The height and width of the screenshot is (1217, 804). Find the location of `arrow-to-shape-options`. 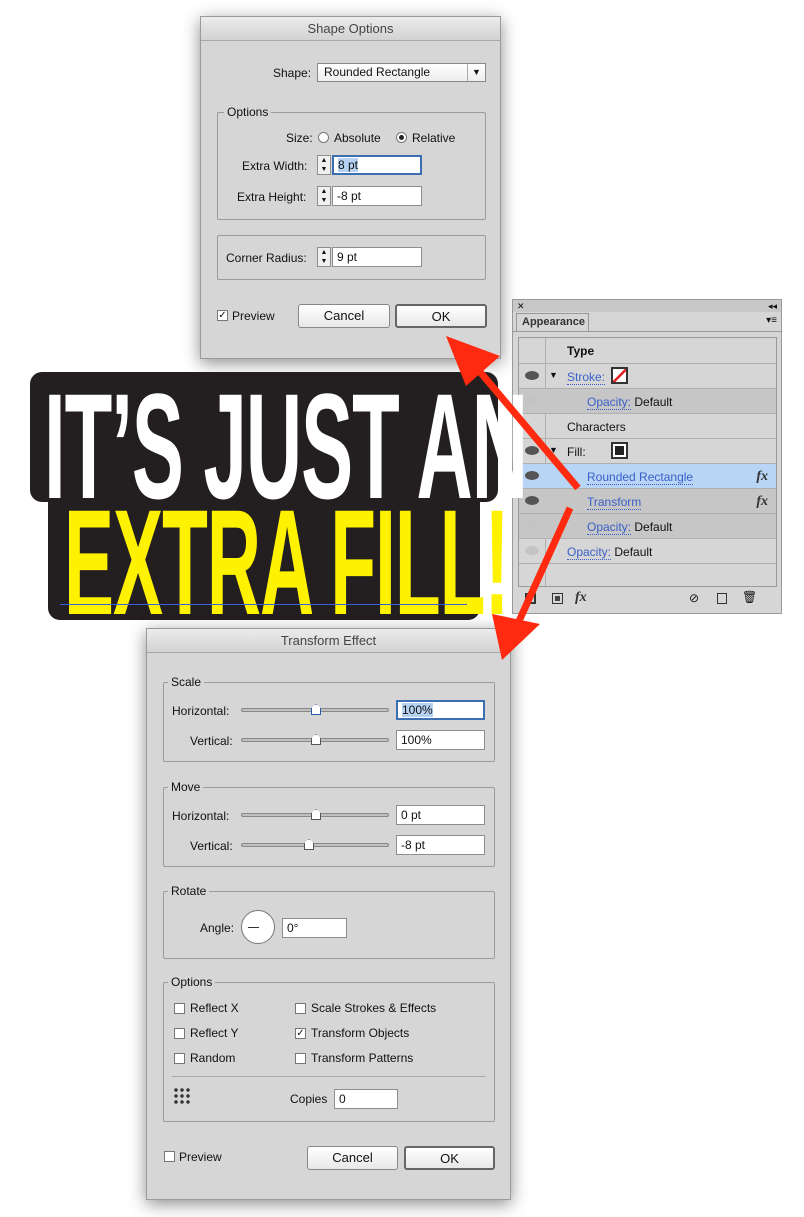

arrow-to-shape-options is located at coordinates (524, 424).